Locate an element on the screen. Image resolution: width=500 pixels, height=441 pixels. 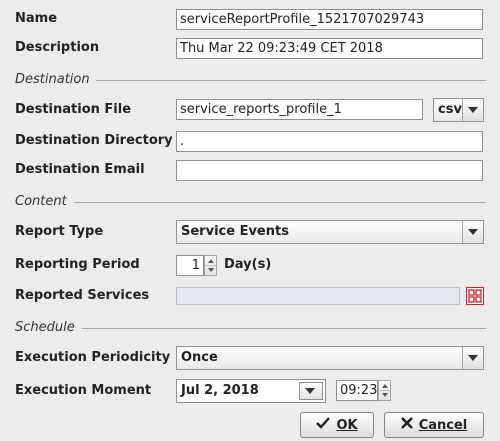
execution-date-picker: Jul 2, 2018 is located at coordinates (251, 391).